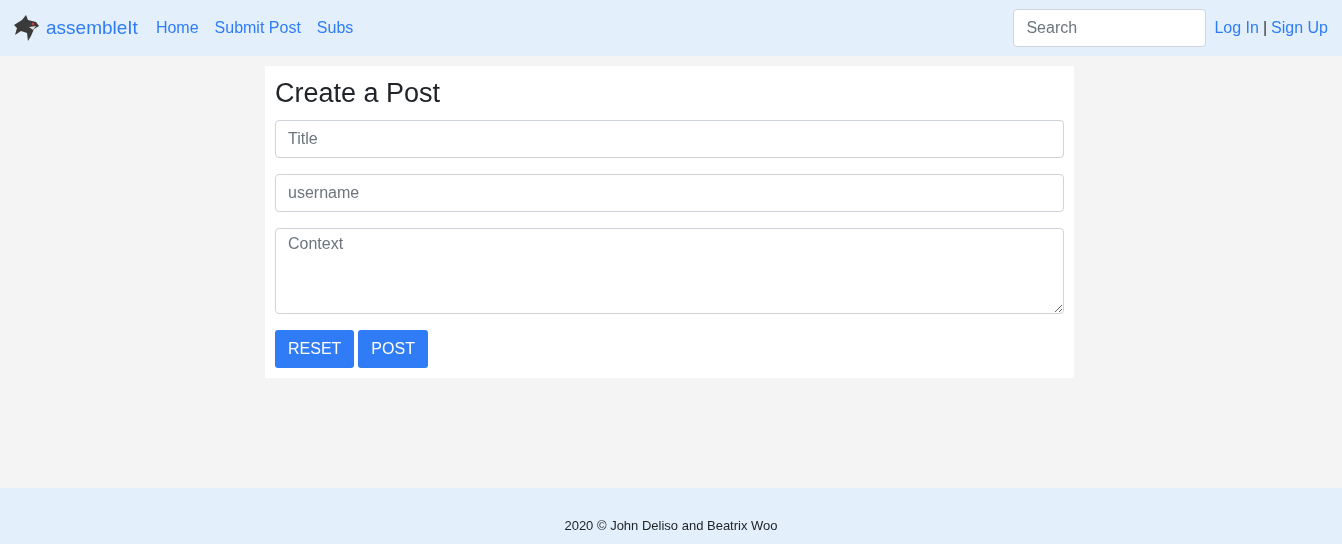 This screenshot has height=544, width=1342. Describe the element at coordinates (669, 193) in the screenshot. I see `input-field: username` at that location.